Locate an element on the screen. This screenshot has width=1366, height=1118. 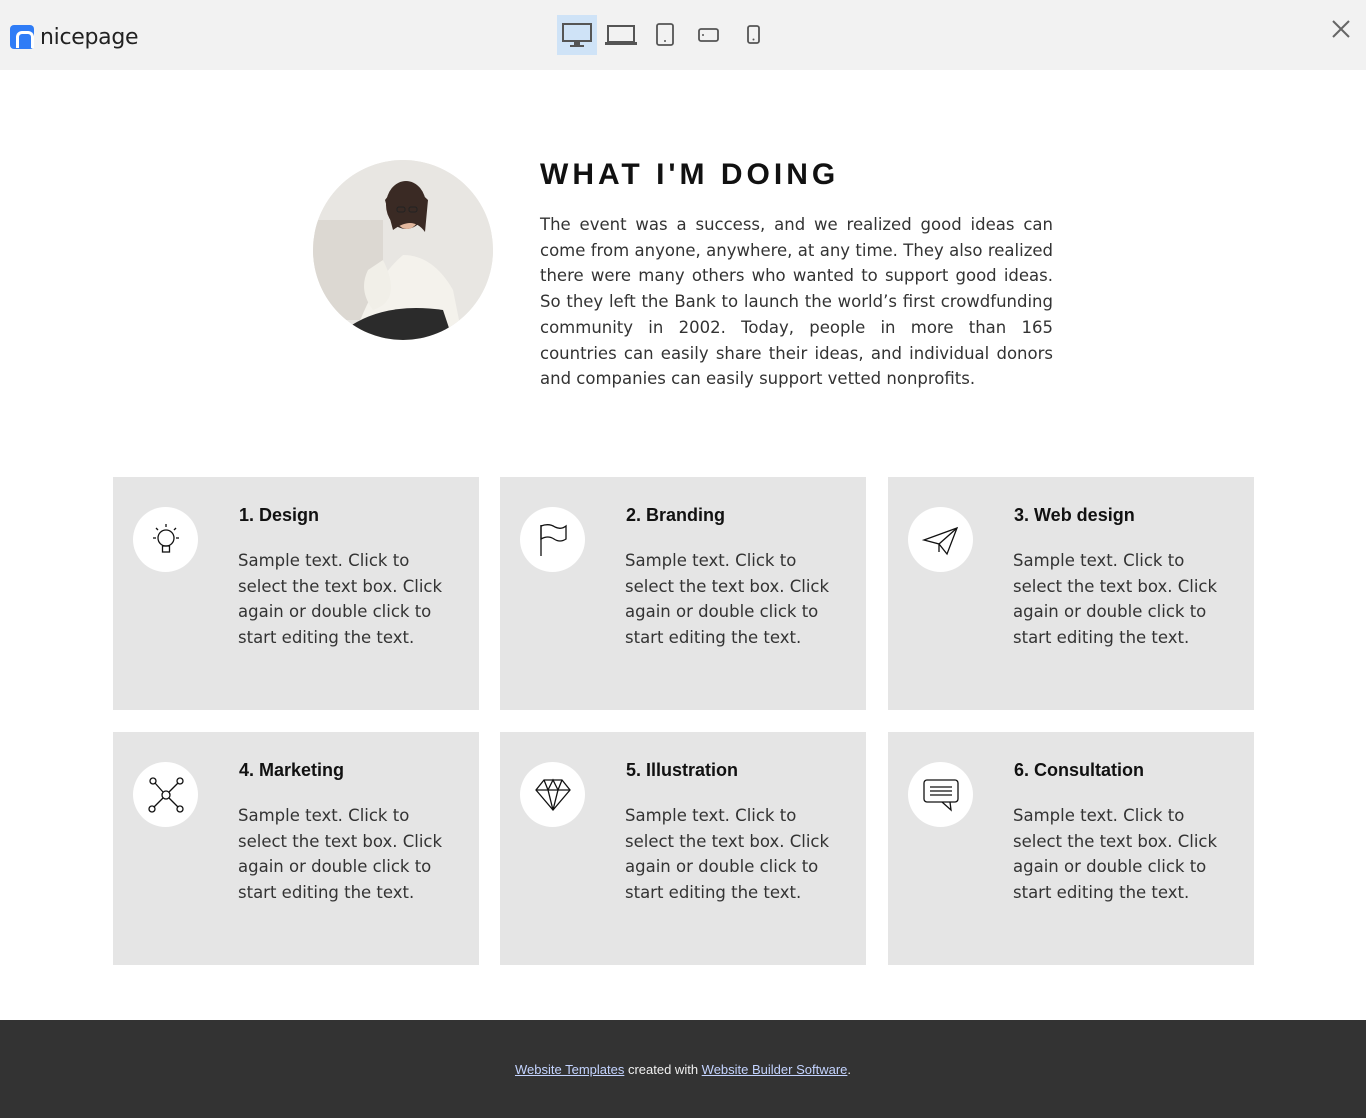
device-switcher is located at coordinates (665, 35).